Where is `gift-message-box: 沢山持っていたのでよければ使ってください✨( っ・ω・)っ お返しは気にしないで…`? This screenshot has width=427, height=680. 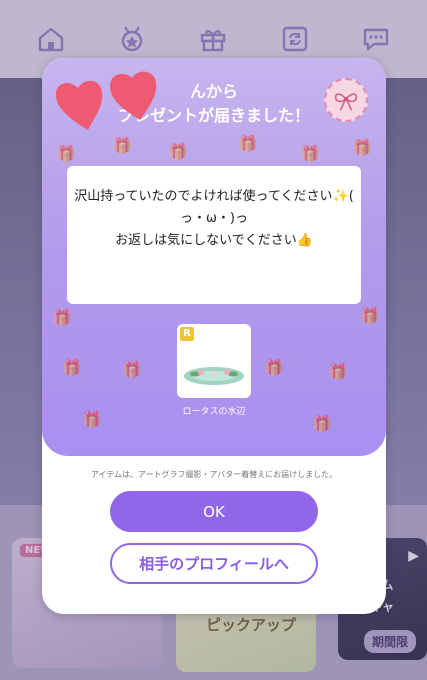
gift-message-box: 沢山持っていたのでよければ使ってください✨( っ・ω・)っ お返しは気にしないで… is located at coordinates (214, 235).